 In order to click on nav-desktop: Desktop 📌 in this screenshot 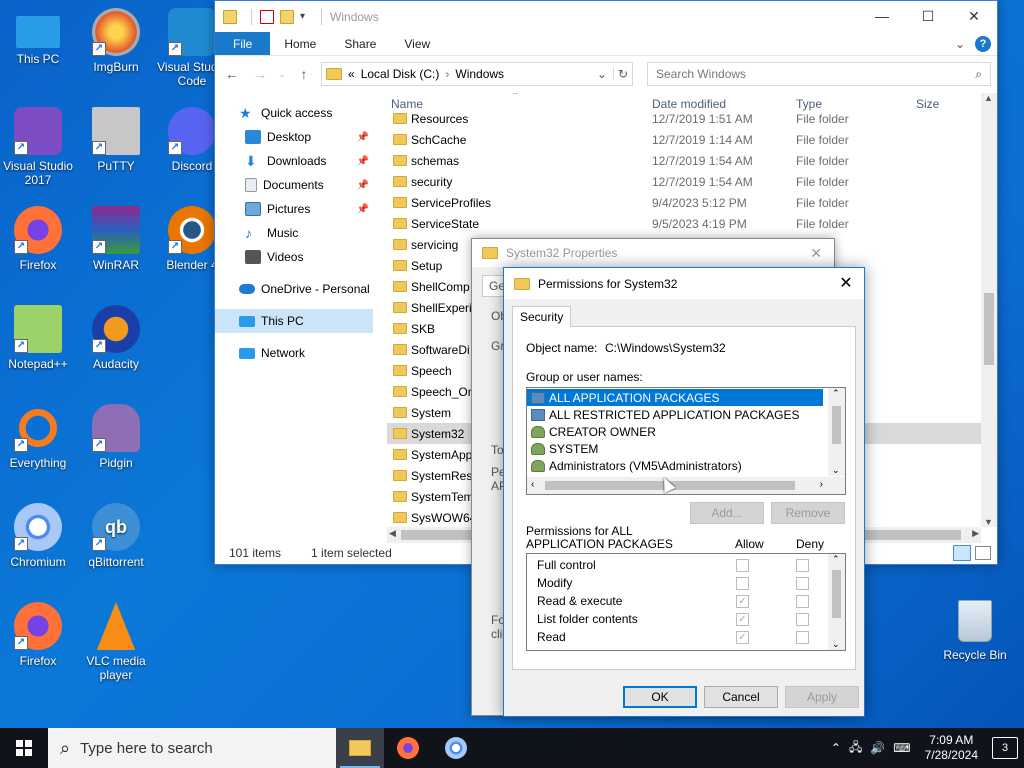, I will do `click(294, 137)`.